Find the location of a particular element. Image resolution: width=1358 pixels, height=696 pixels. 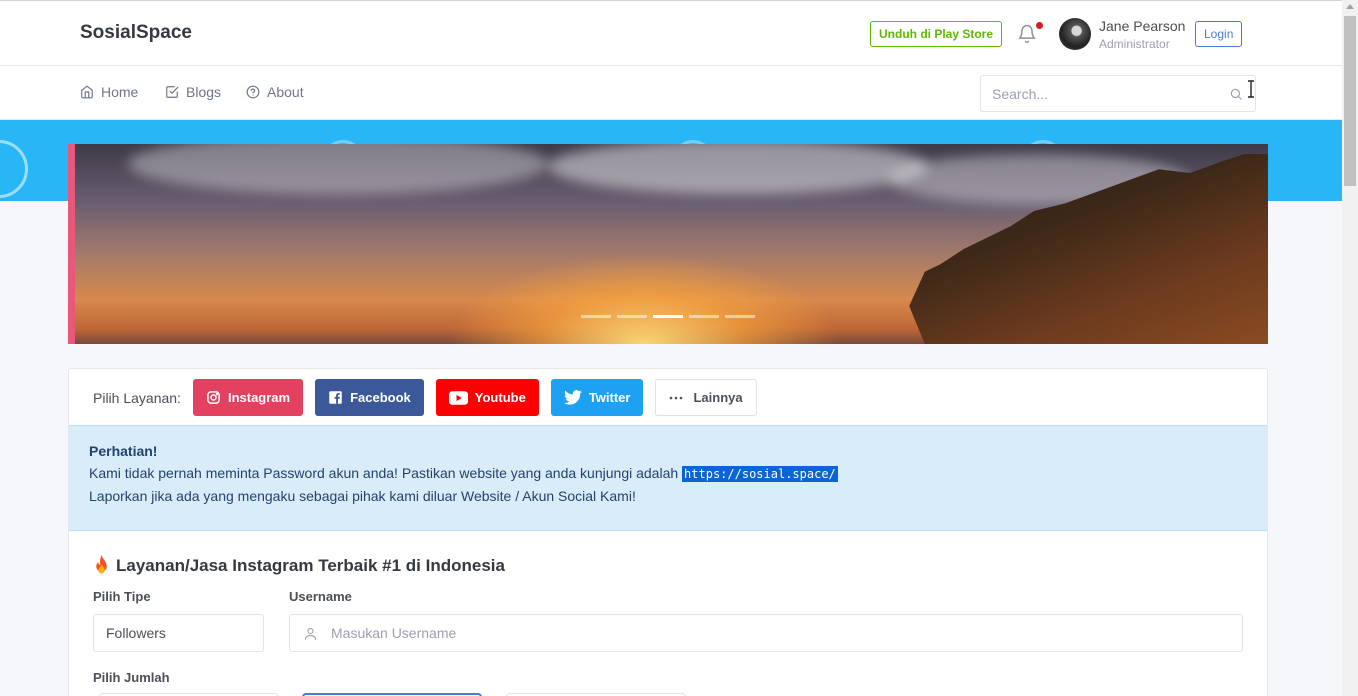

twitter-icon is located at coordinates (572, 397).